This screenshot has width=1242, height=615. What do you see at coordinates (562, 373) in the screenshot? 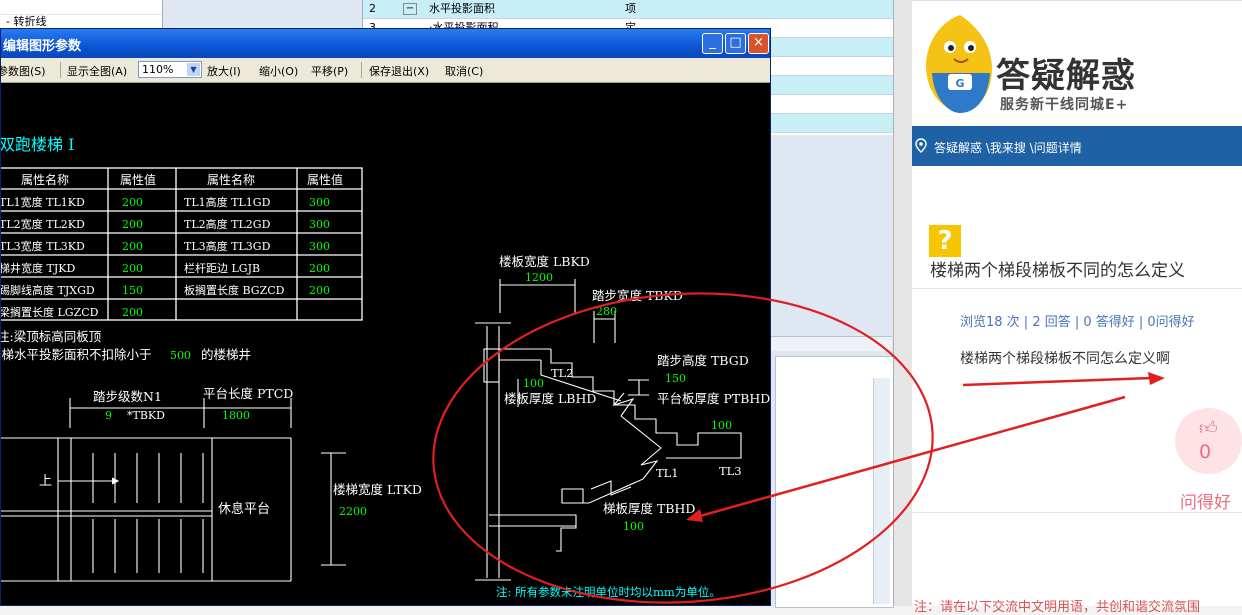
I see `section-tl2: TL2` at bounding box center [562, 373].